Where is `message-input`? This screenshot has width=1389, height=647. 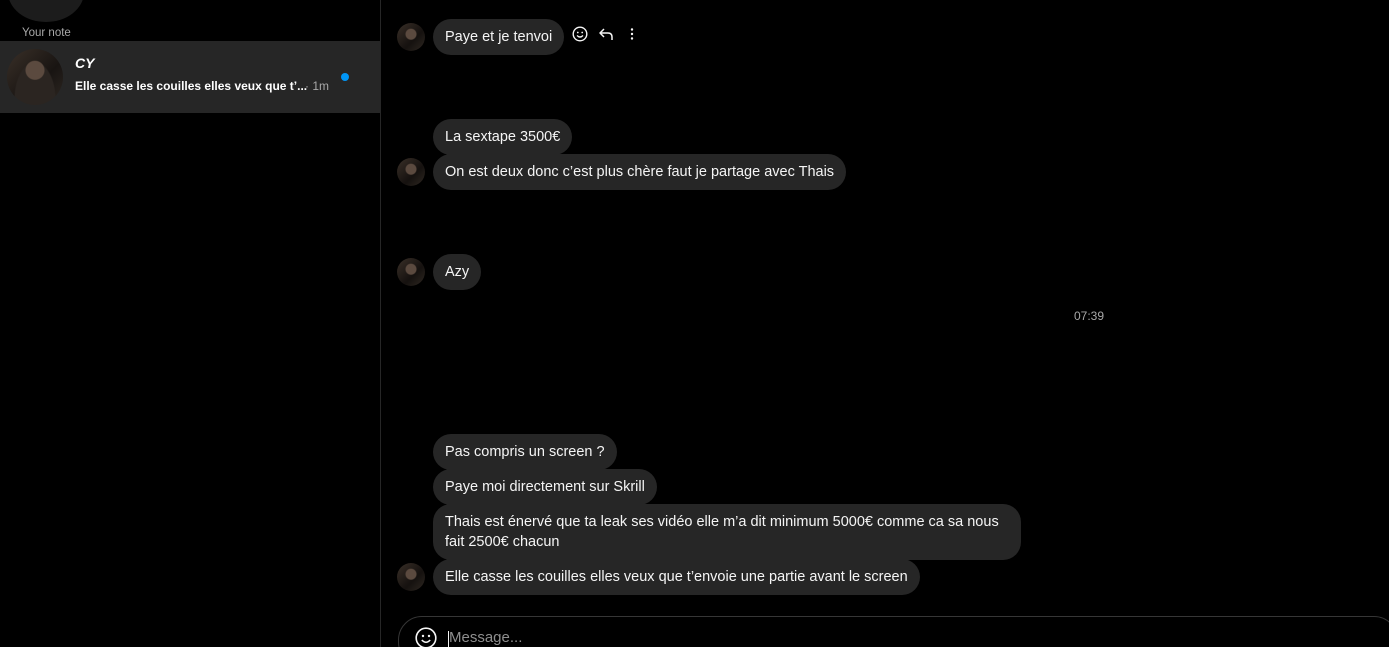
message-input is located at coordinates (699, 637).